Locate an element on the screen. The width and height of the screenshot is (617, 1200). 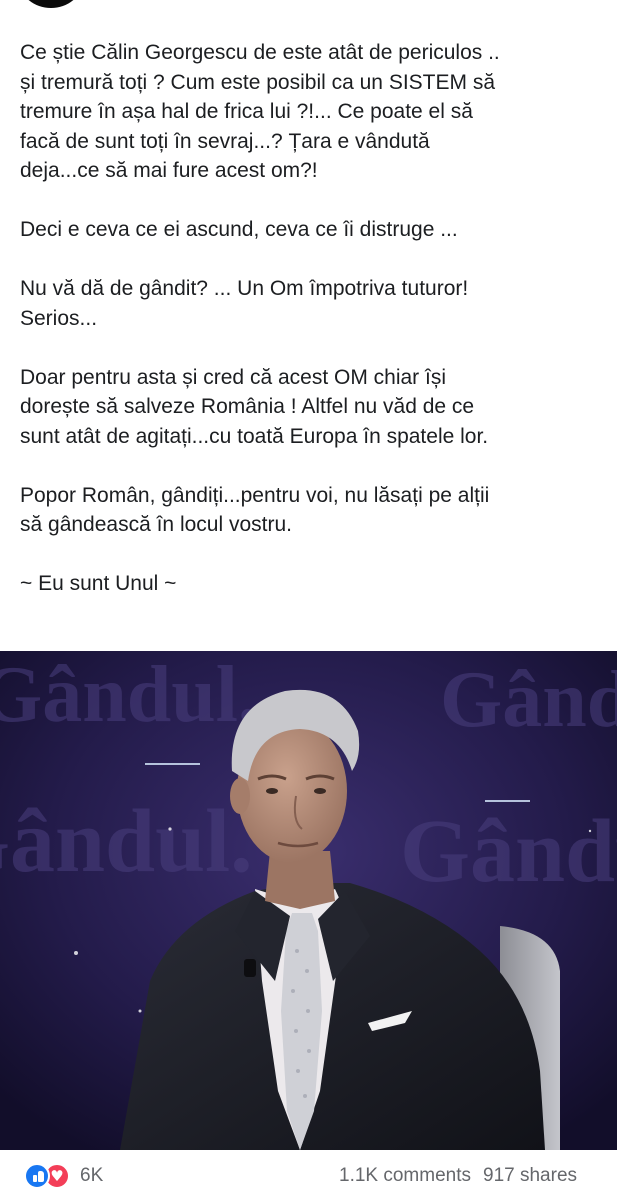
text-line: deja...ce să mai fure acest om?! is located at coordinates (169, 170).